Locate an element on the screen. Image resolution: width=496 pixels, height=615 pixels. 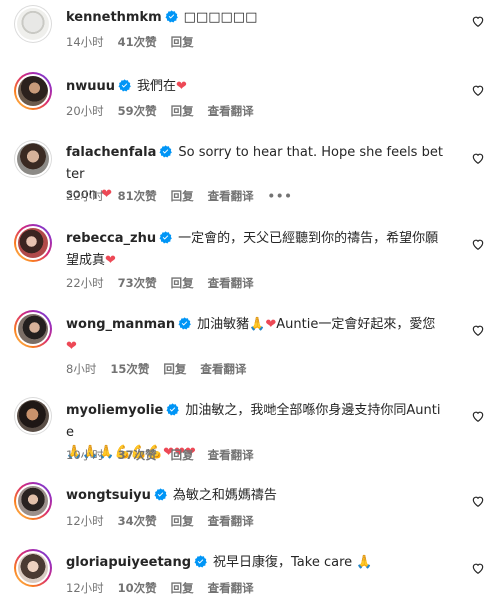
more-options-button: ••• is located at coordinates (280, 196).